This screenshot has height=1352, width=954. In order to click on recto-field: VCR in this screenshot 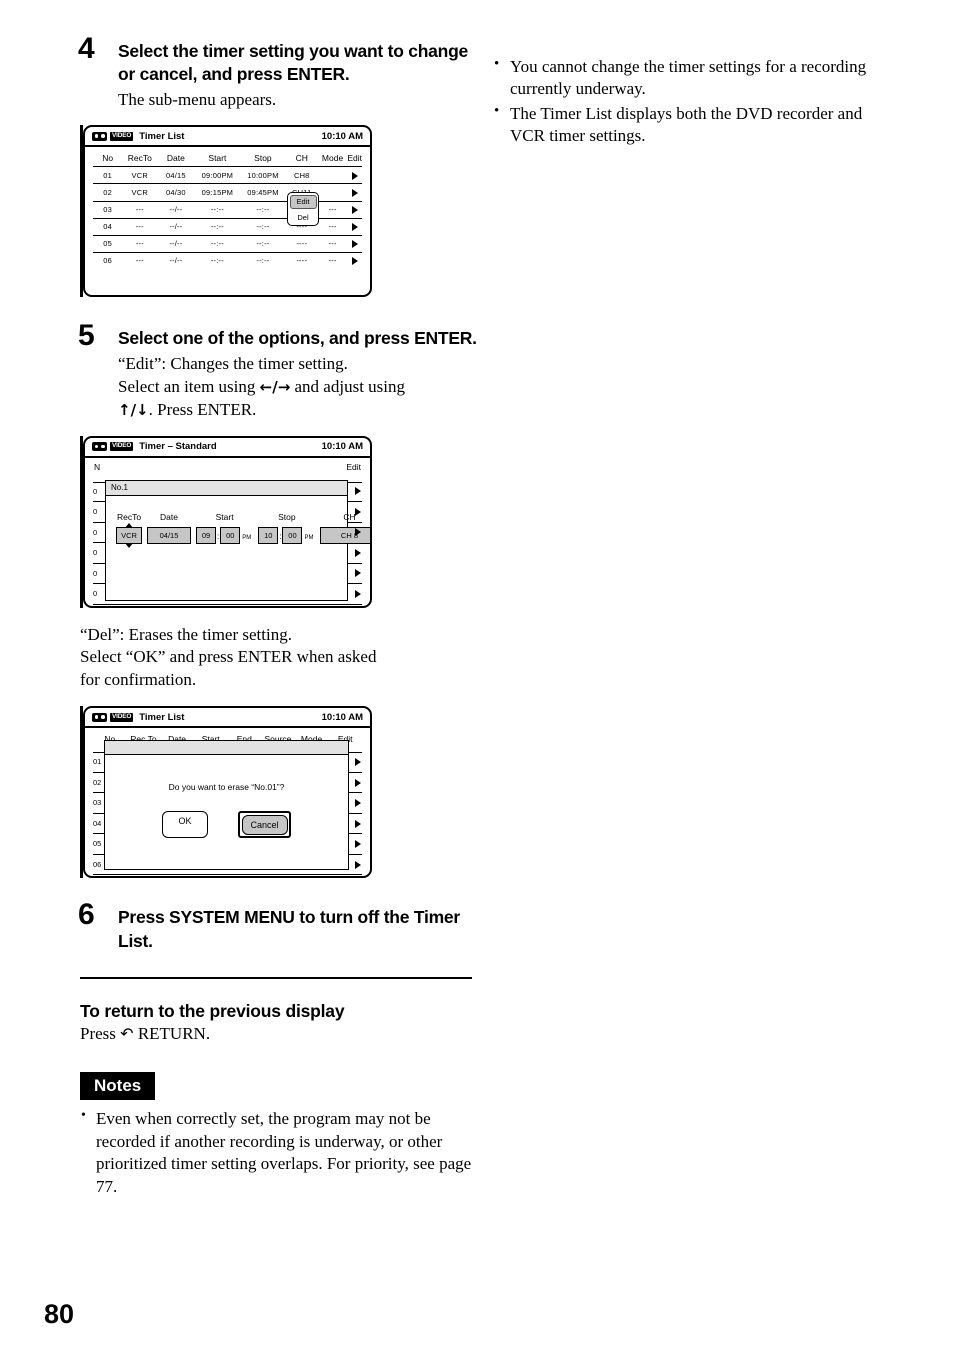, I will do `click(129, 535)`.